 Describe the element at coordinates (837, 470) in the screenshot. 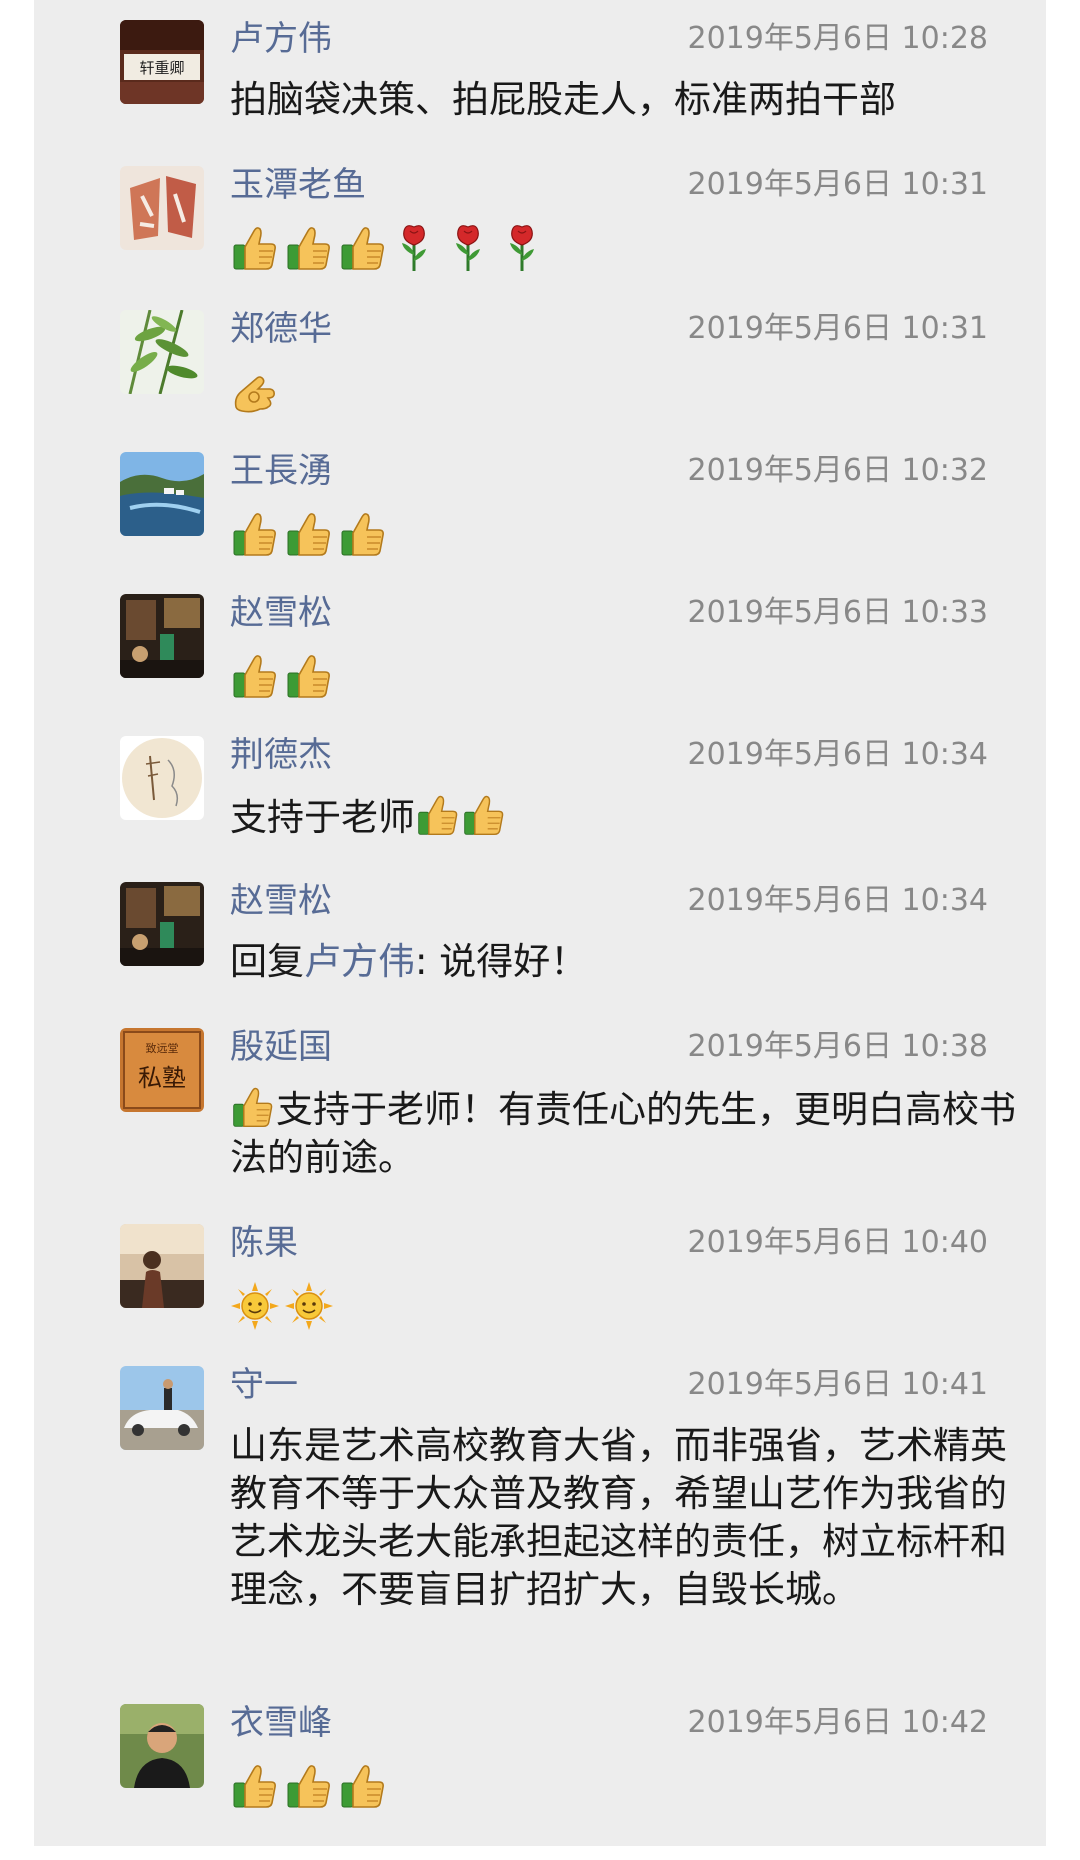

I see `comment-time: 2019年5月6日 10:32` at that location.